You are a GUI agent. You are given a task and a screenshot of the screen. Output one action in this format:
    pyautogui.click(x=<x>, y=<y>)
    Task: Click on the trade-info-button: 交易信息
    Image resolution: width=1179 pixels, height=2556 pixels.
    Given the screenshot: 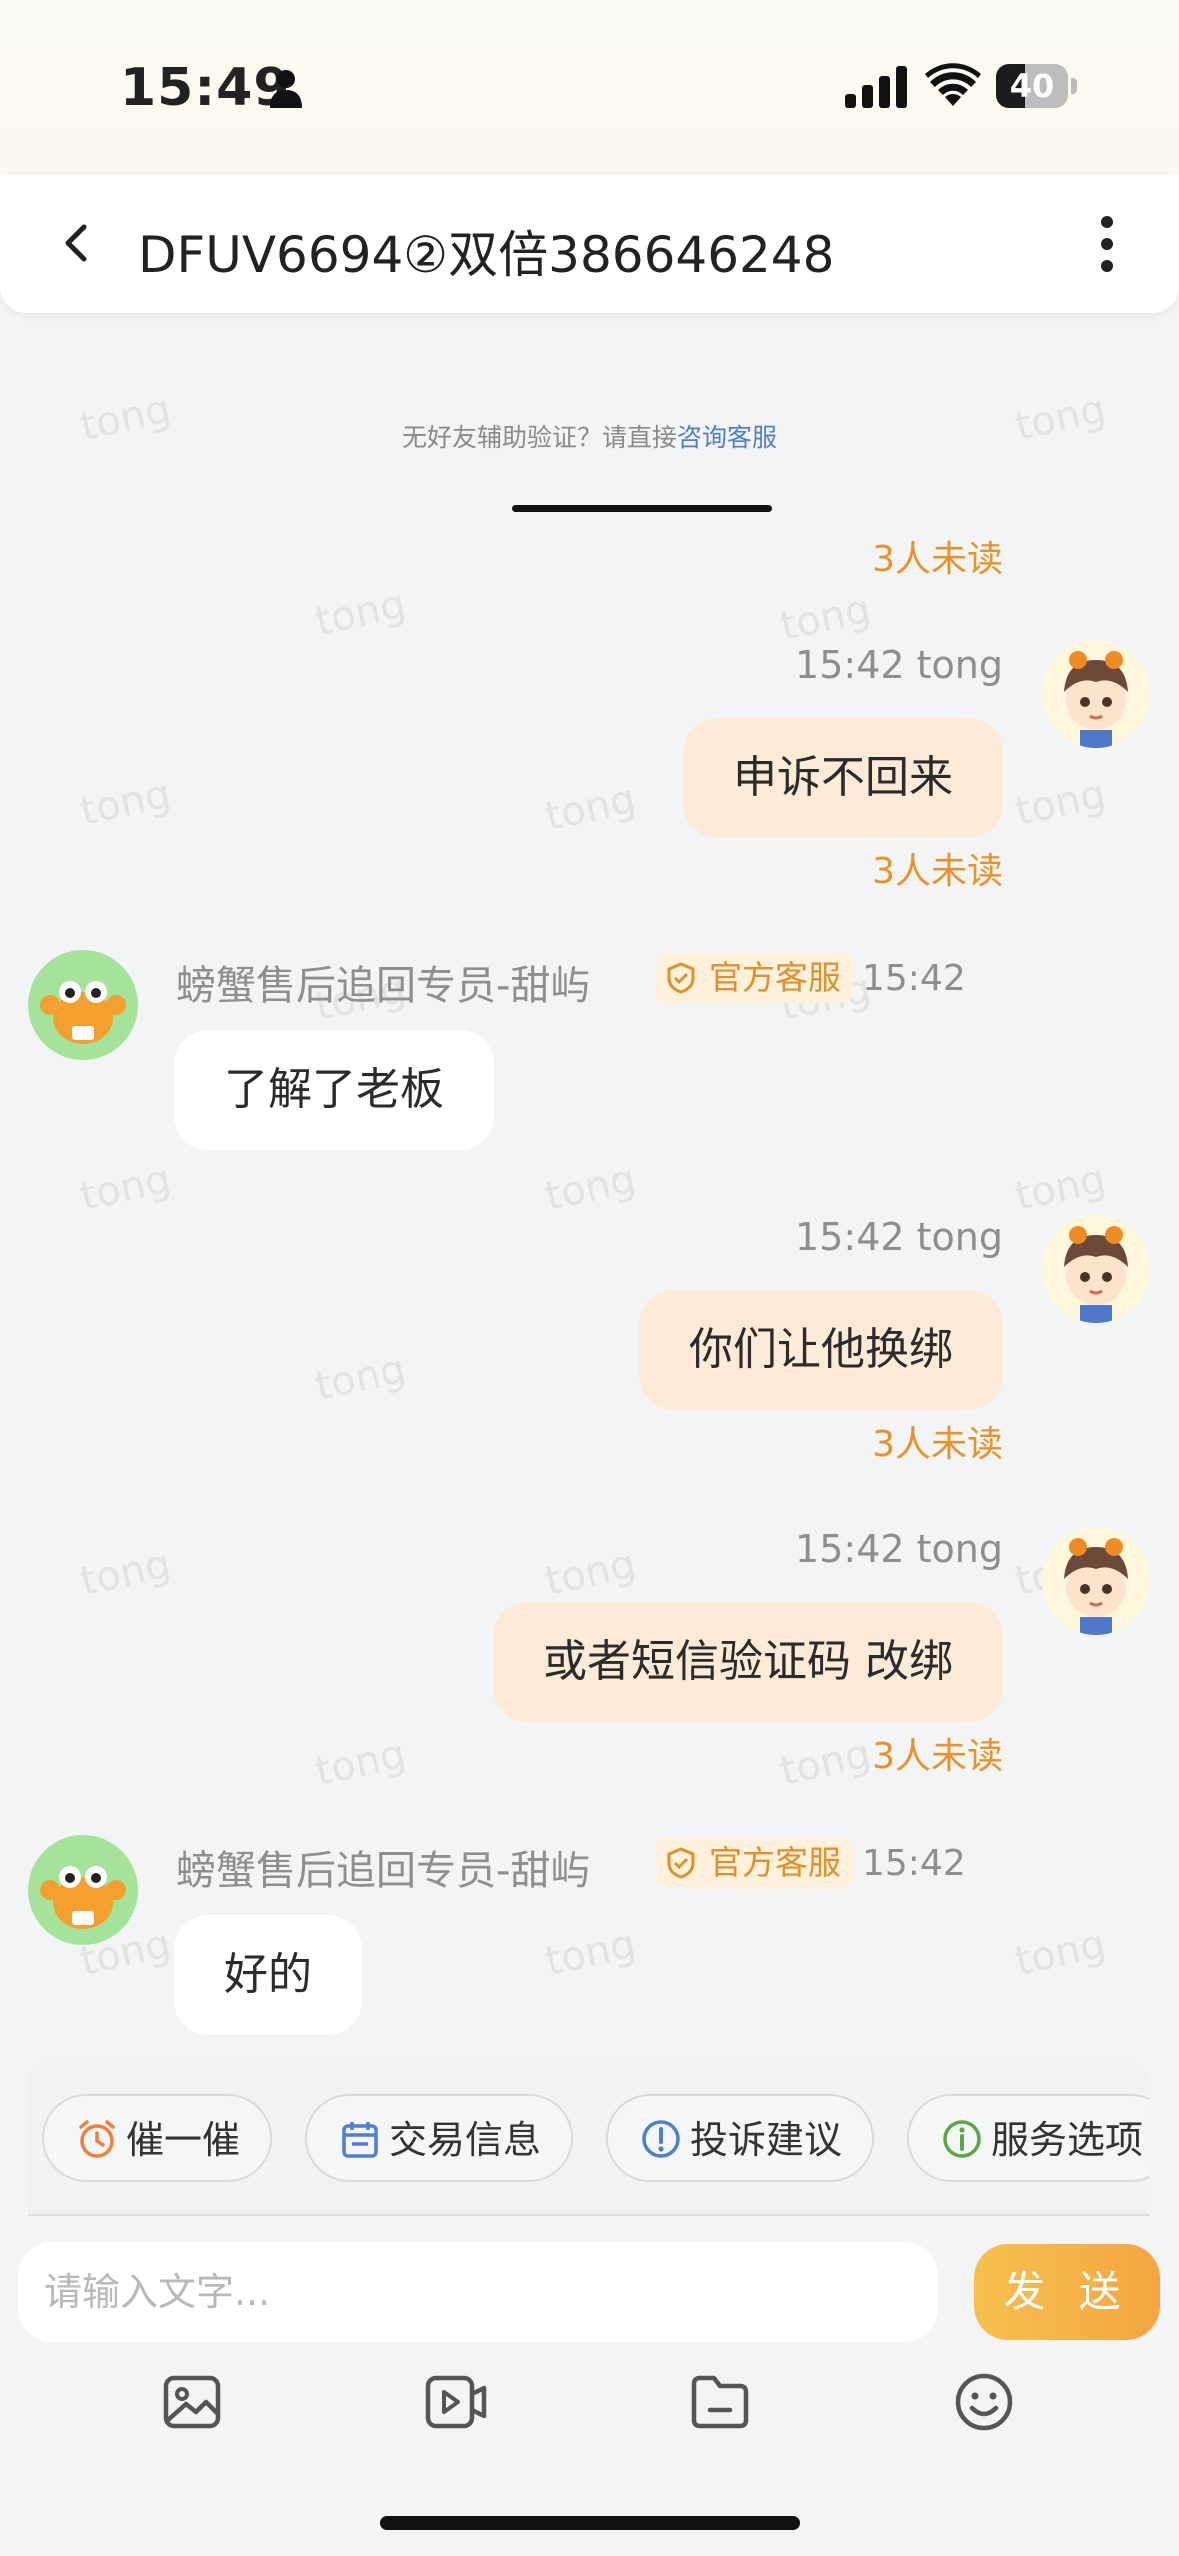 What is the action you would take?
    pyautogui.click(x=439, y=2138)
    